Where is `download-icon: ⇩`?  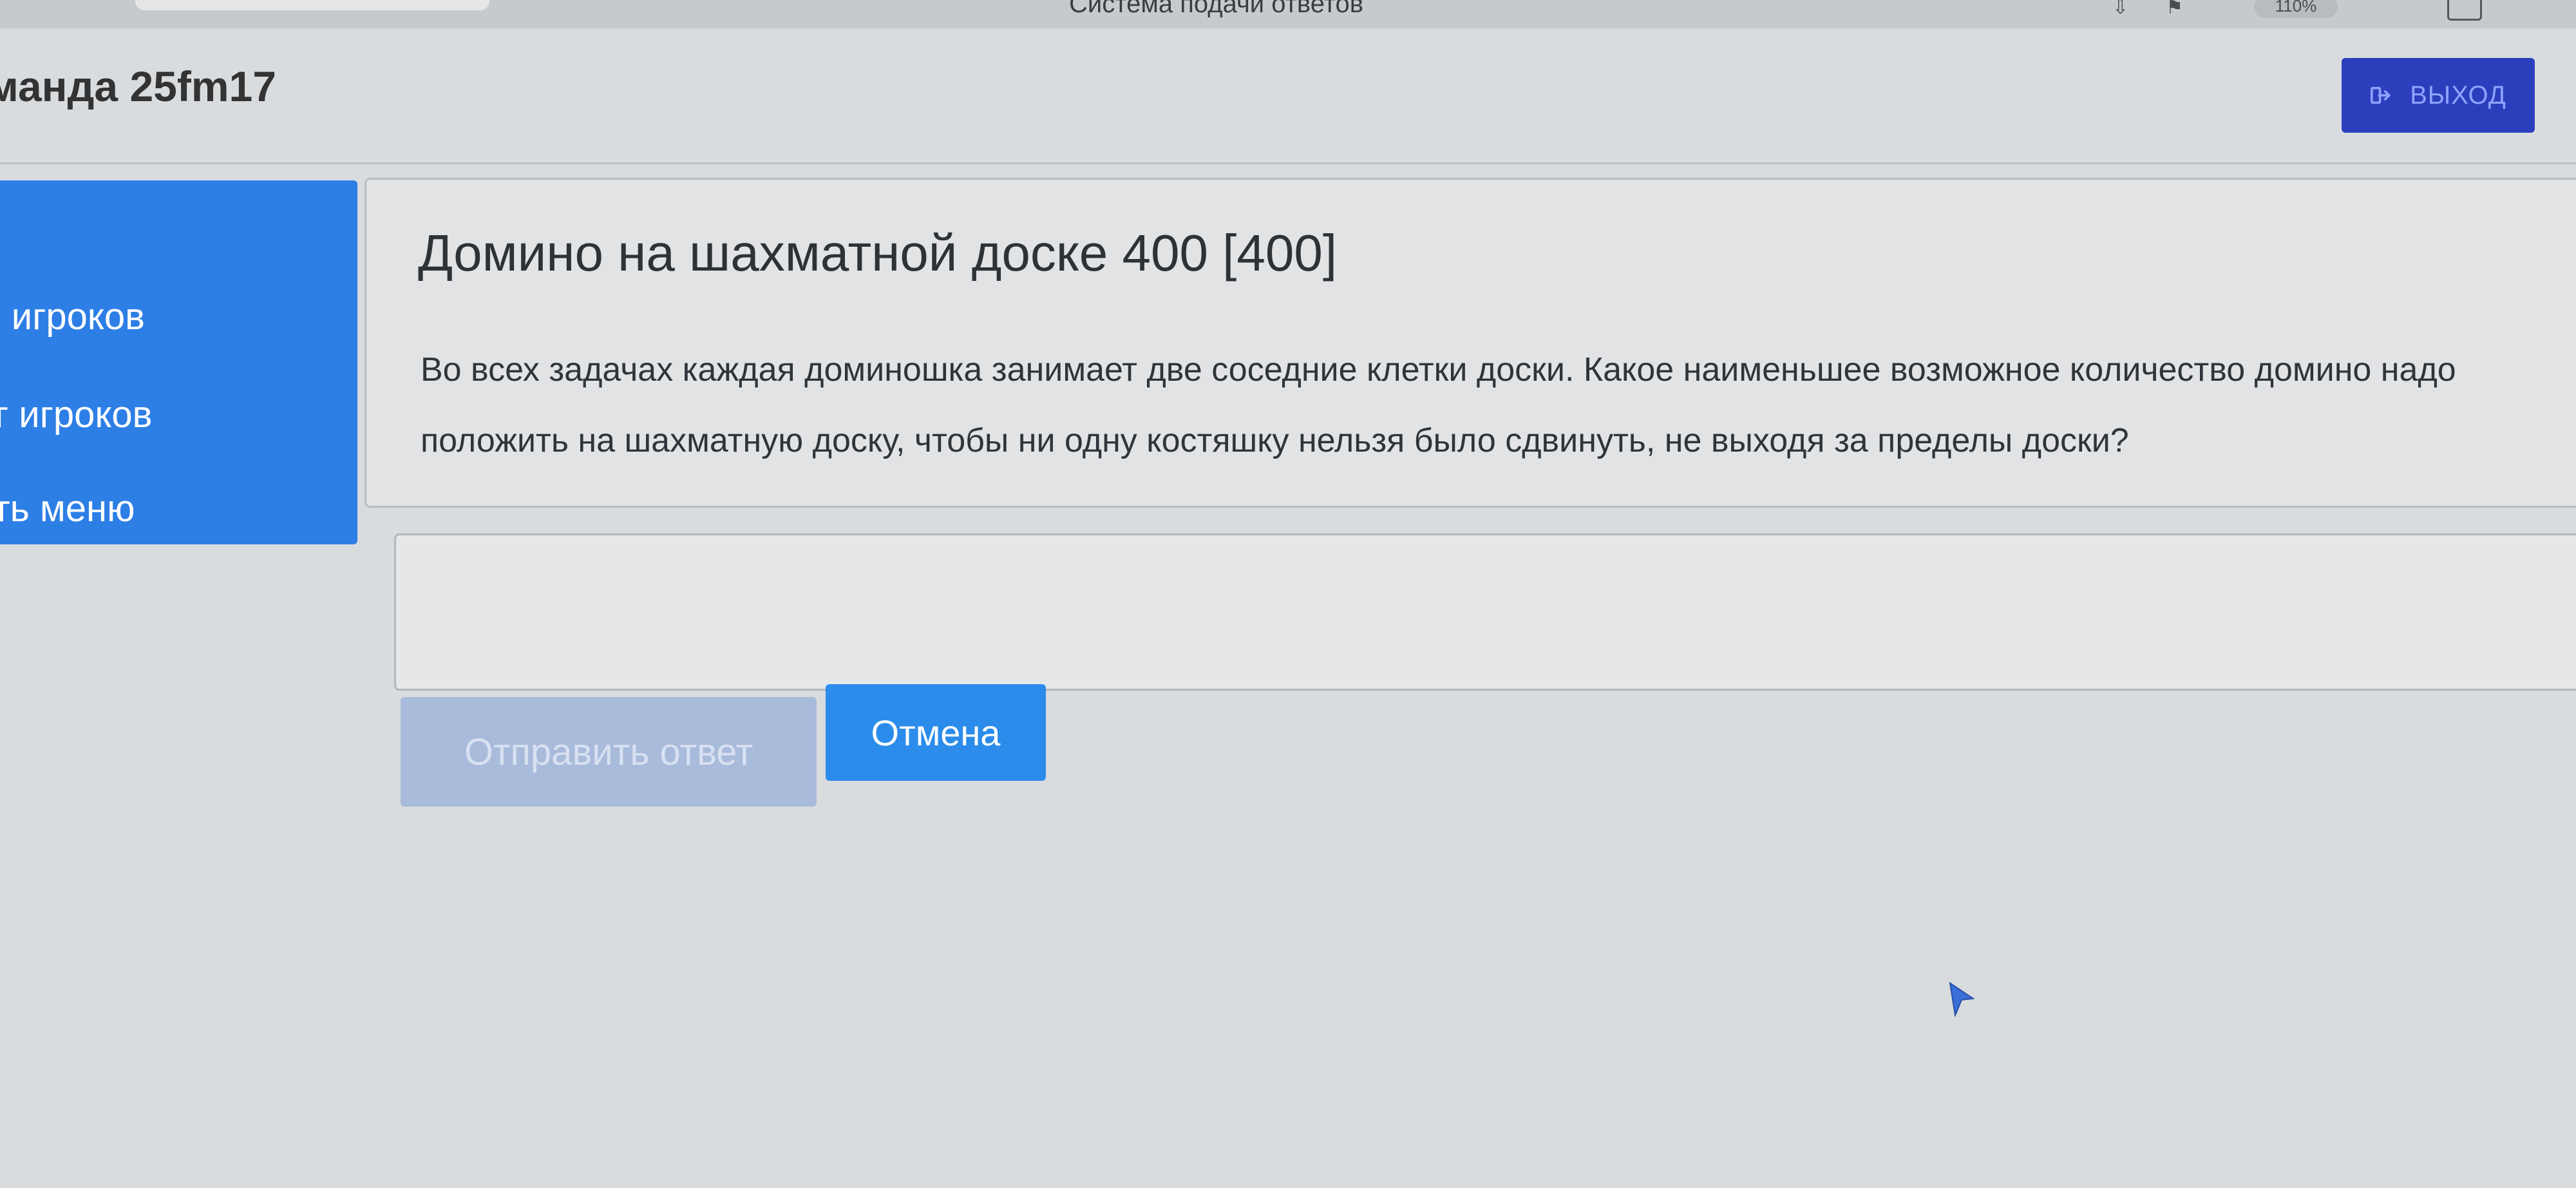
download-icon: ⇩ is located at coordinates (2139, 9).